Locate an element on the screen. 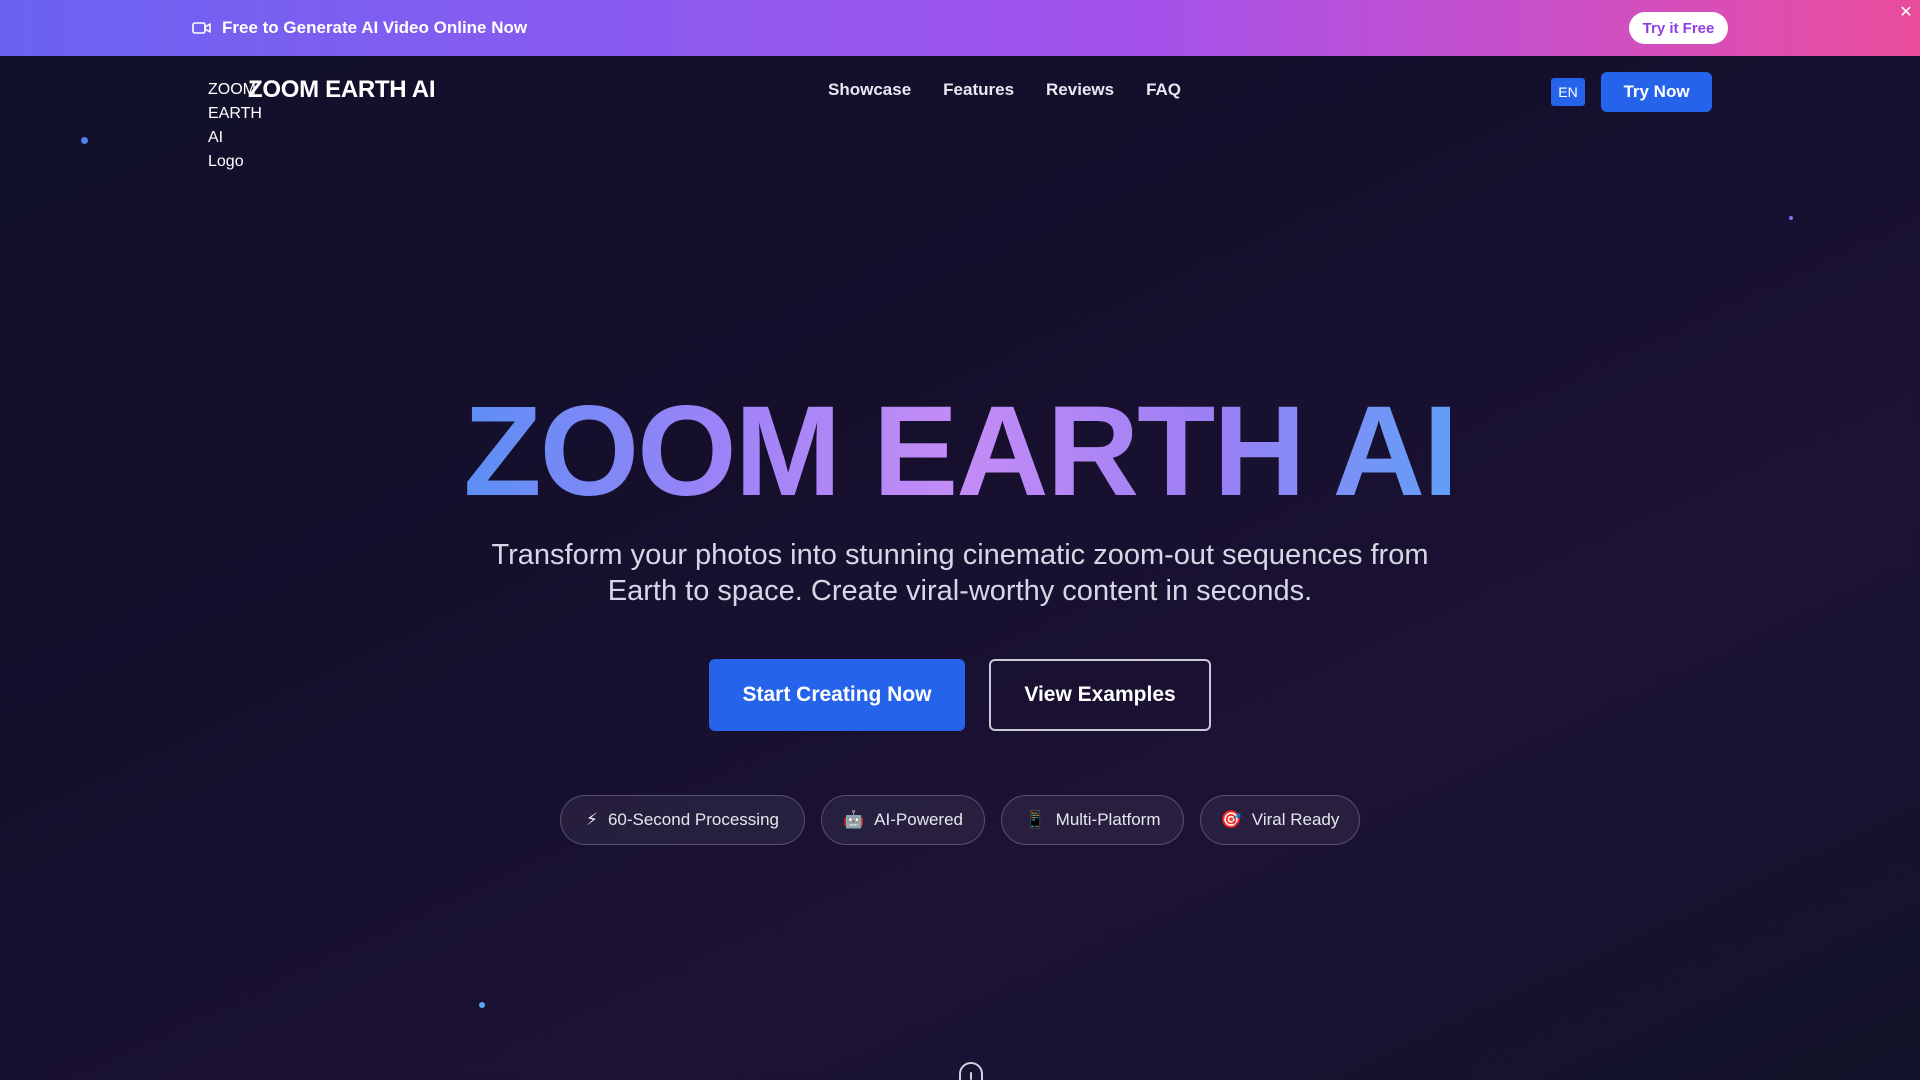  brand-name: ZOOM EARTH AI is located at coordinates (342, 90).